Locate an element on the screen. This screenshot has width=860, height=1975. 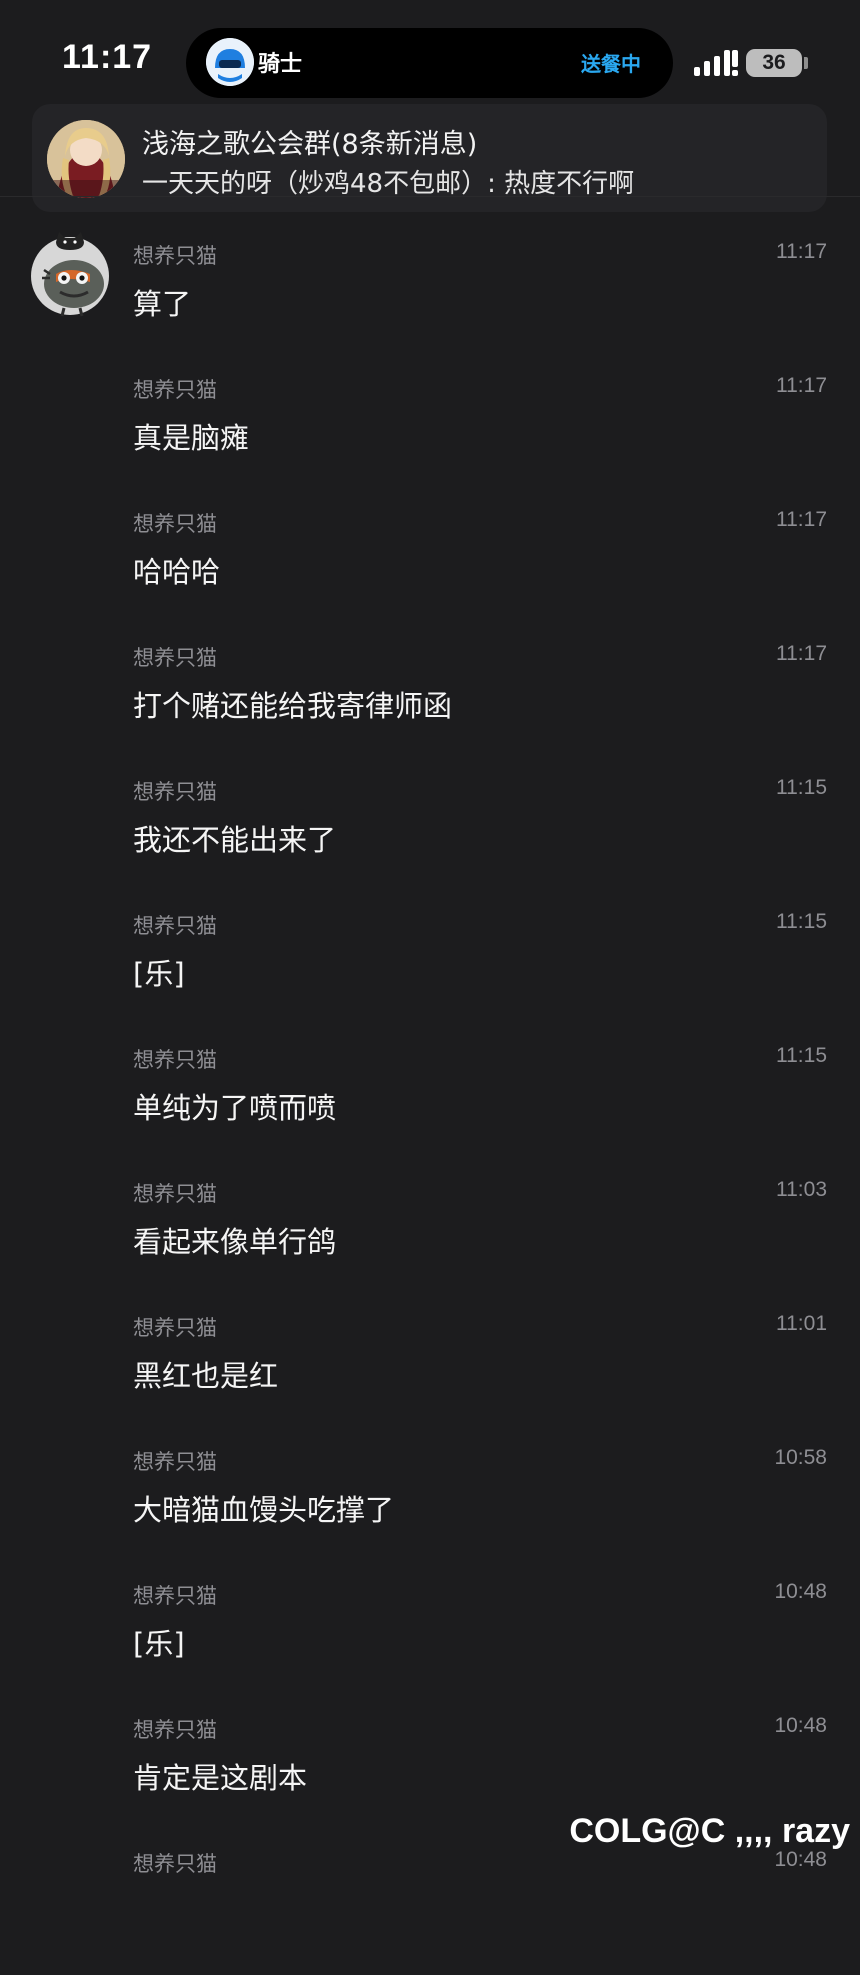
cellular-signal-icon is located at coordinates (716, 63).